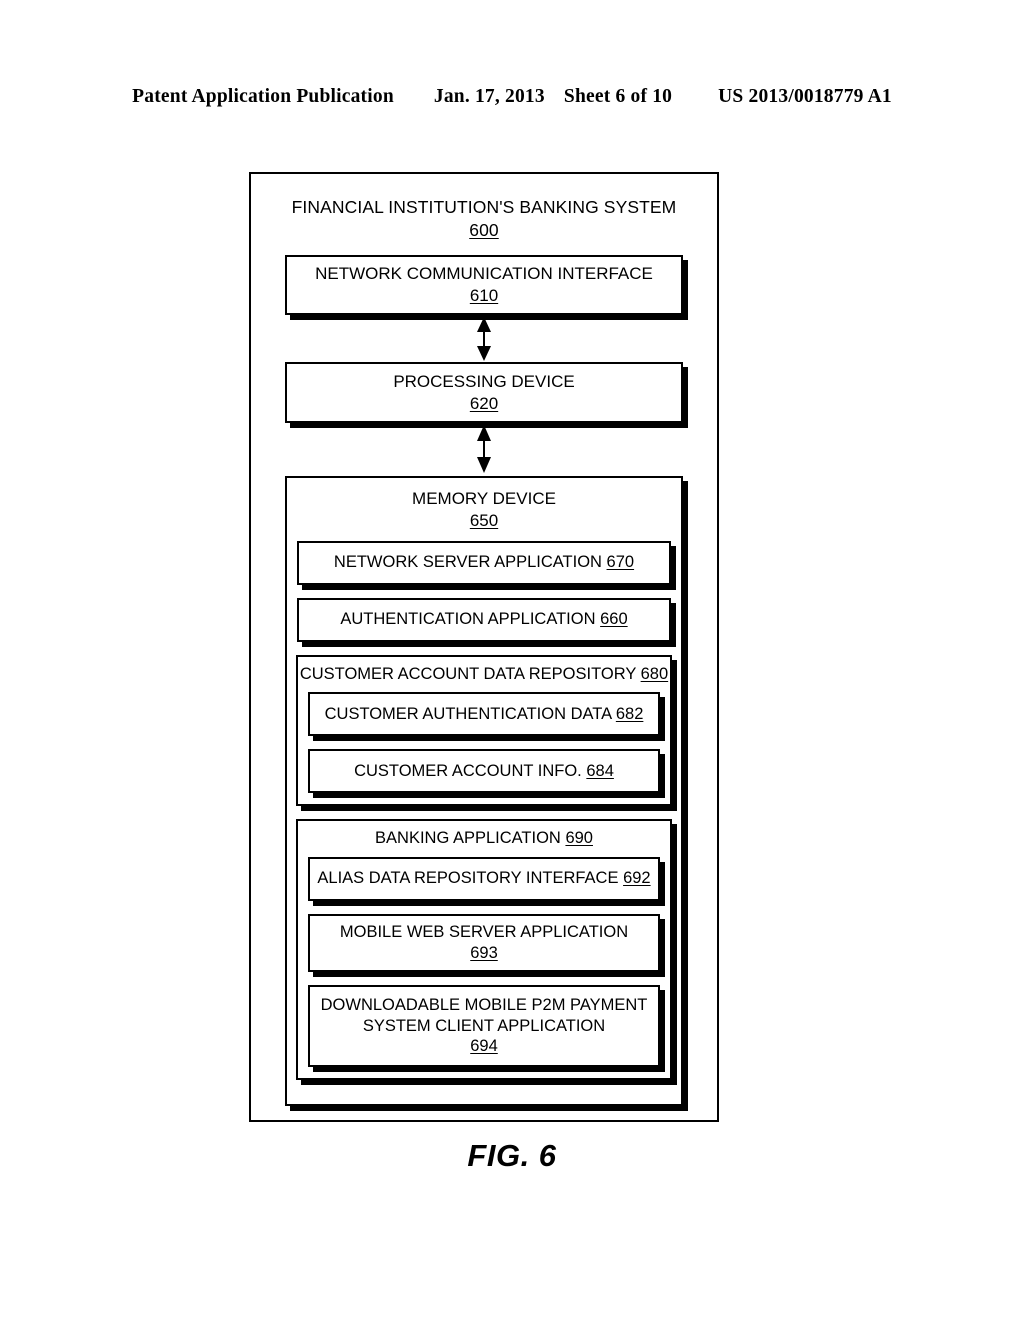 This screenshot has width=1024, height=1320. What do you see at coordinates (614, 619) in the screenshot?
I see `authentication-application-ref: 660` at bounding box center [614, 619].